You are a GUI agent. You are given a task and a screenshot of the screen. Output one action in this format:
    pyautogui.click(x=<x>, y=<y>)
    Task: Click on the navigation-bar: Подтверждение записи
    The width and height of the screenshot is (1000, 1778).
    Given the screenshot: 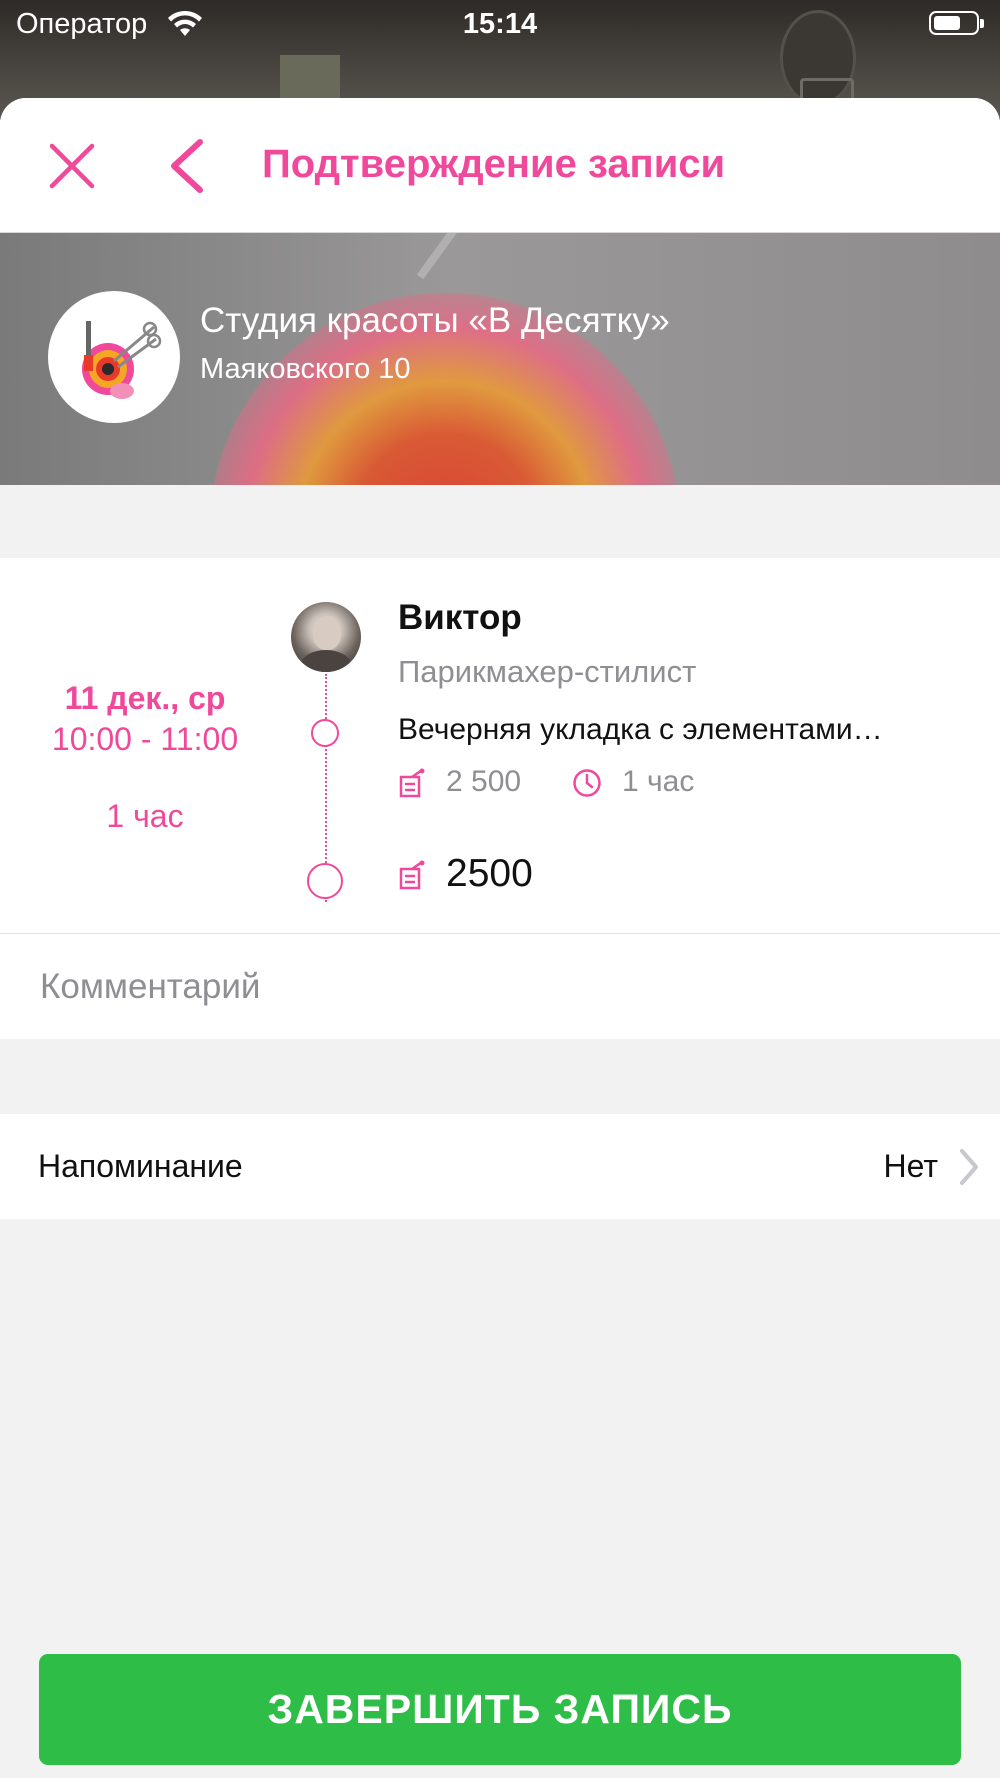 What is the action you would take?
    pyautogui.click(x=500, y=165)
    